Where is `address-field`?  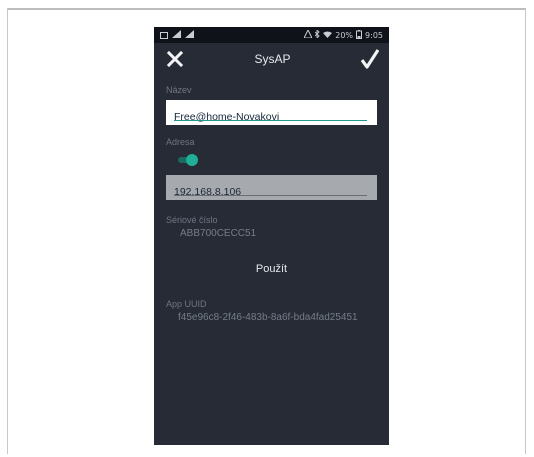 address-field is located at coordinates (271, 187).